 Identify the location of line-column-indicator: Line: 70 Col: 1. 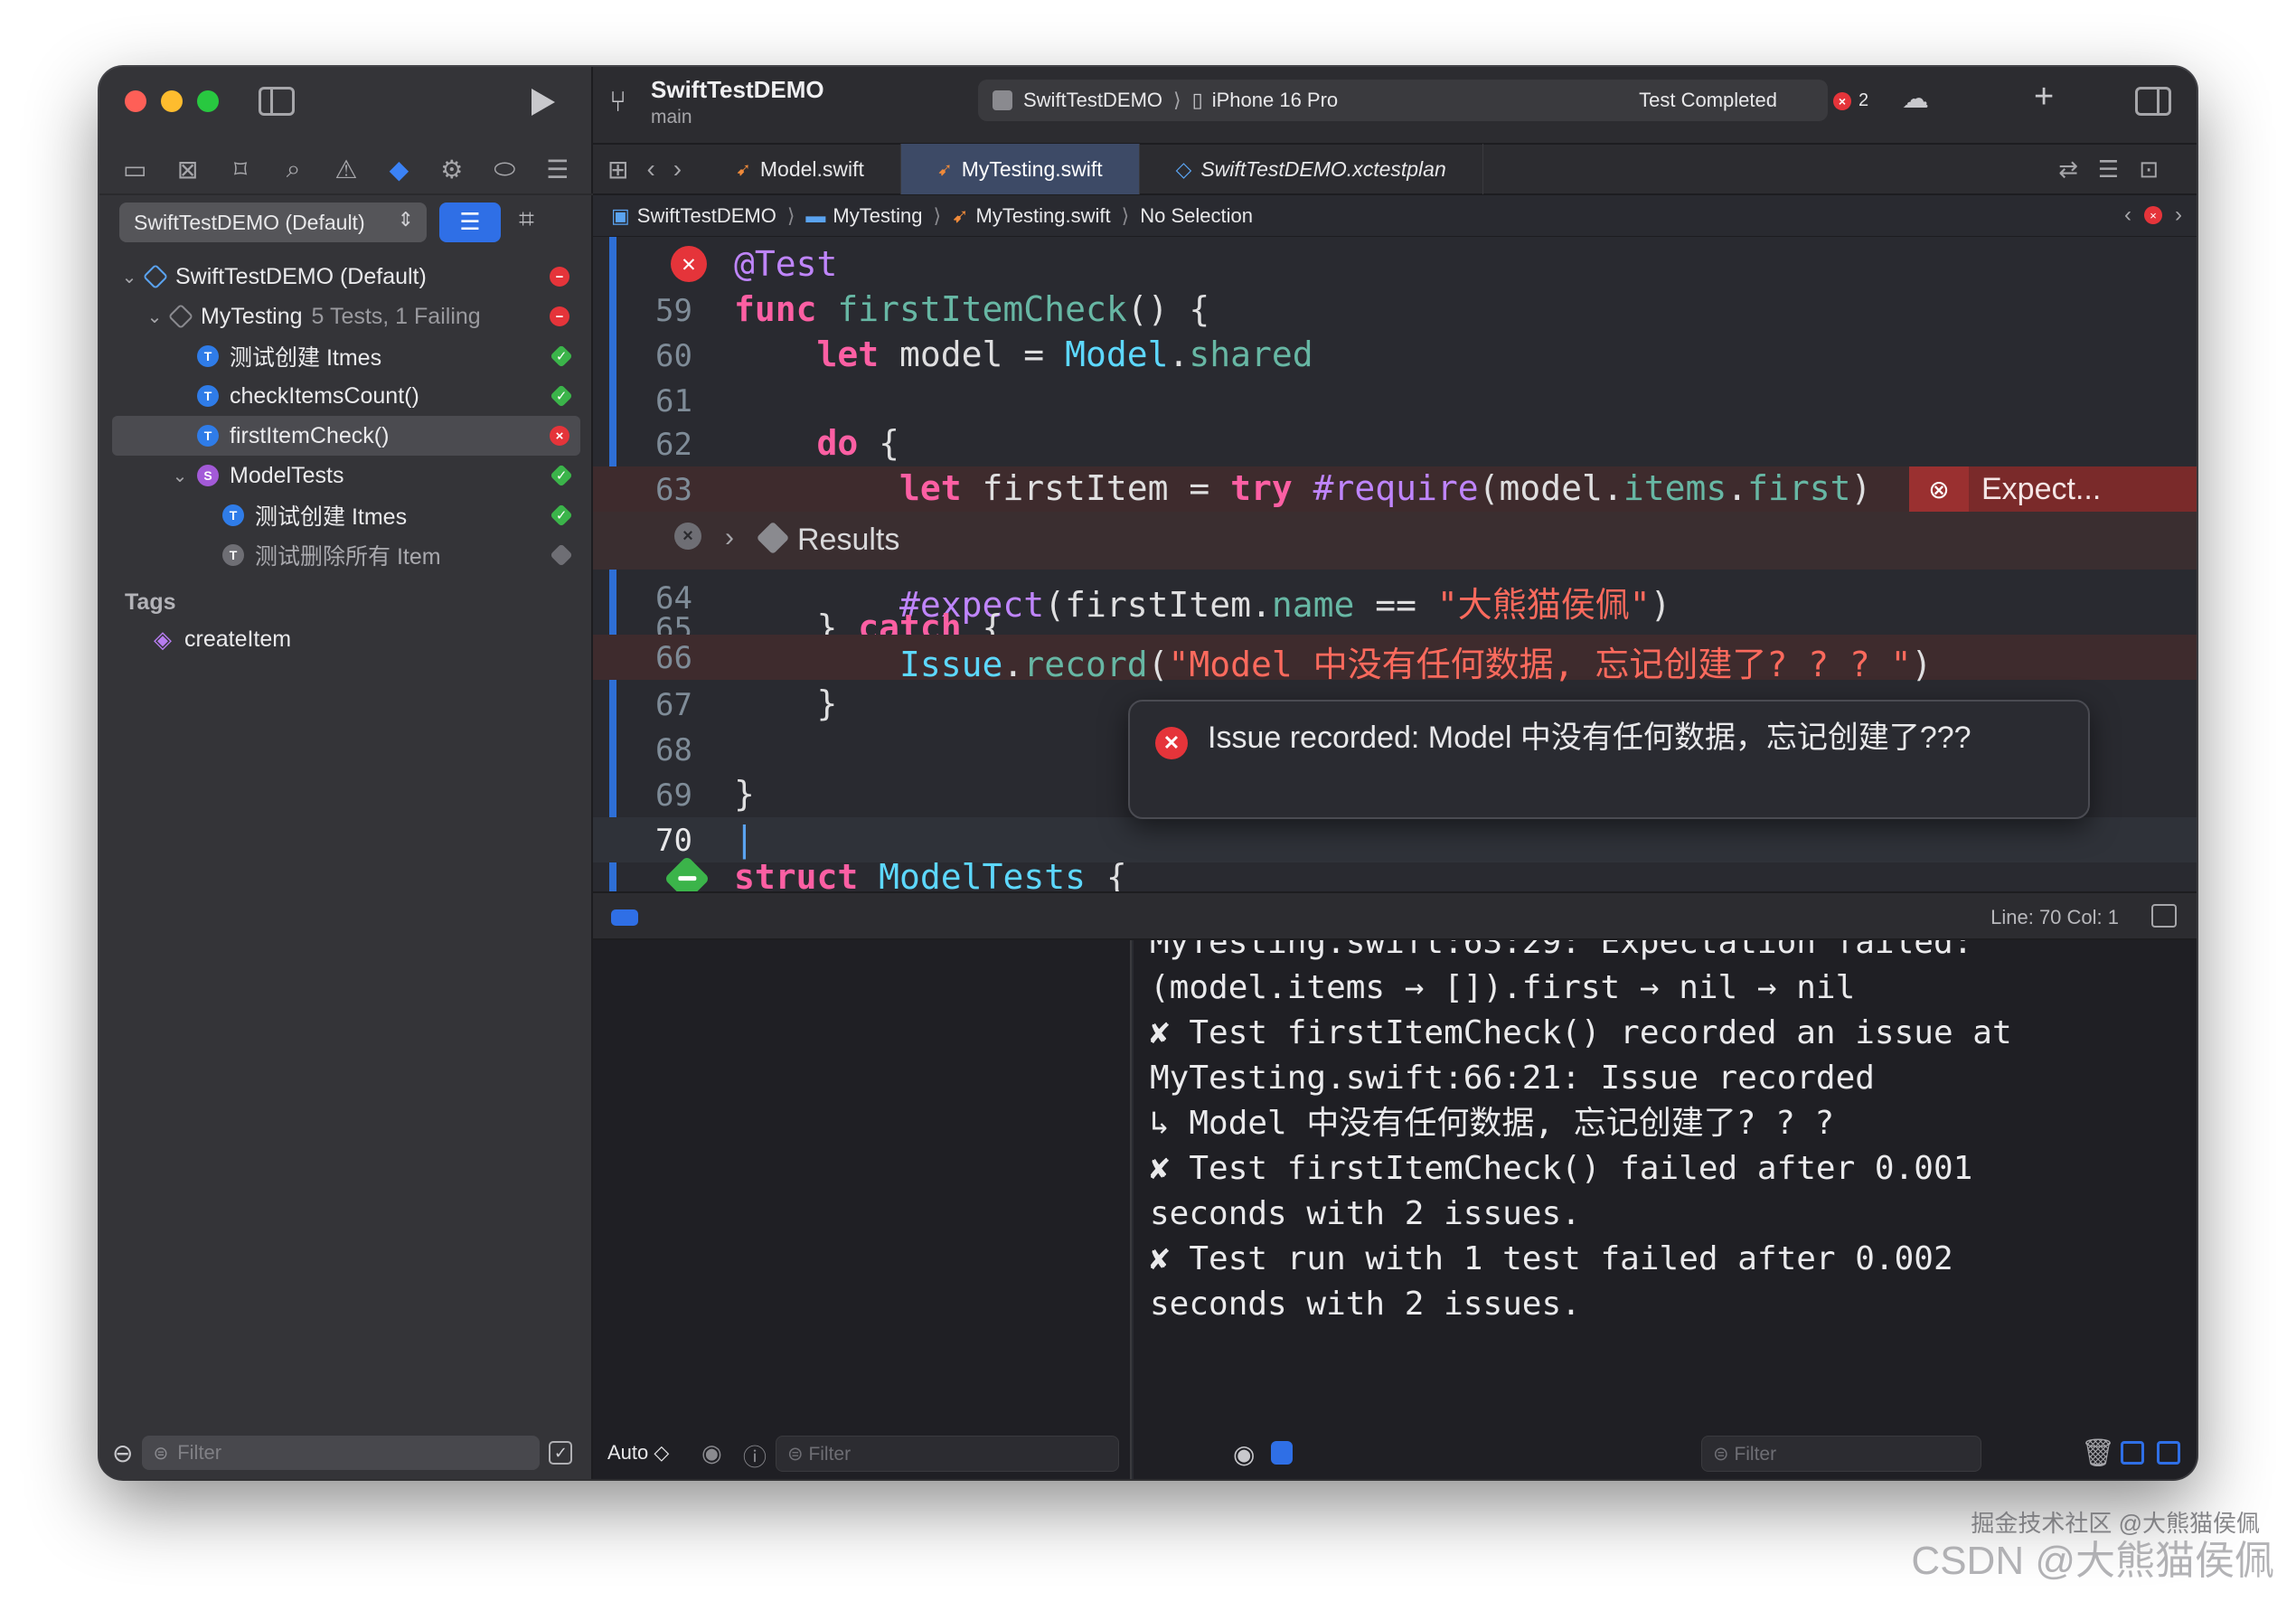
(2054, 917).